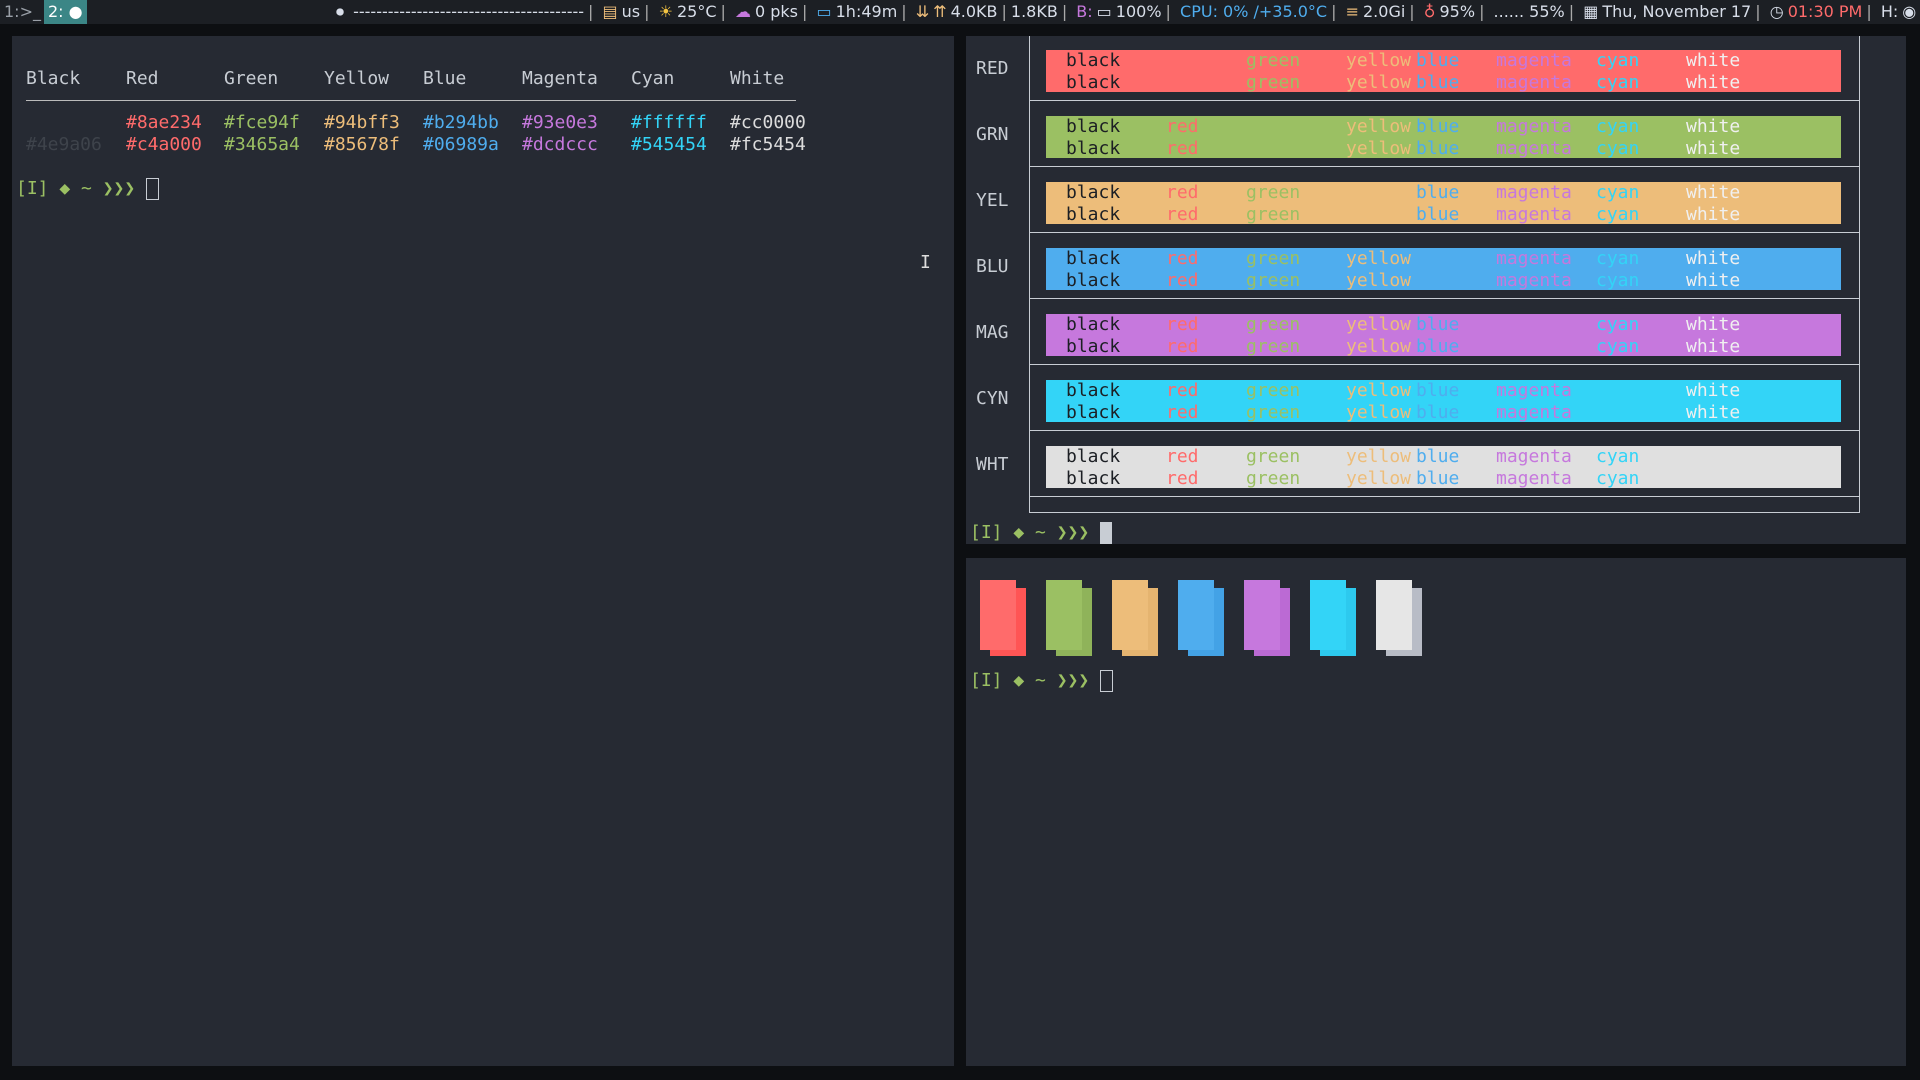  I want to click on net-up: 1.8KB, so click(1034, 11).